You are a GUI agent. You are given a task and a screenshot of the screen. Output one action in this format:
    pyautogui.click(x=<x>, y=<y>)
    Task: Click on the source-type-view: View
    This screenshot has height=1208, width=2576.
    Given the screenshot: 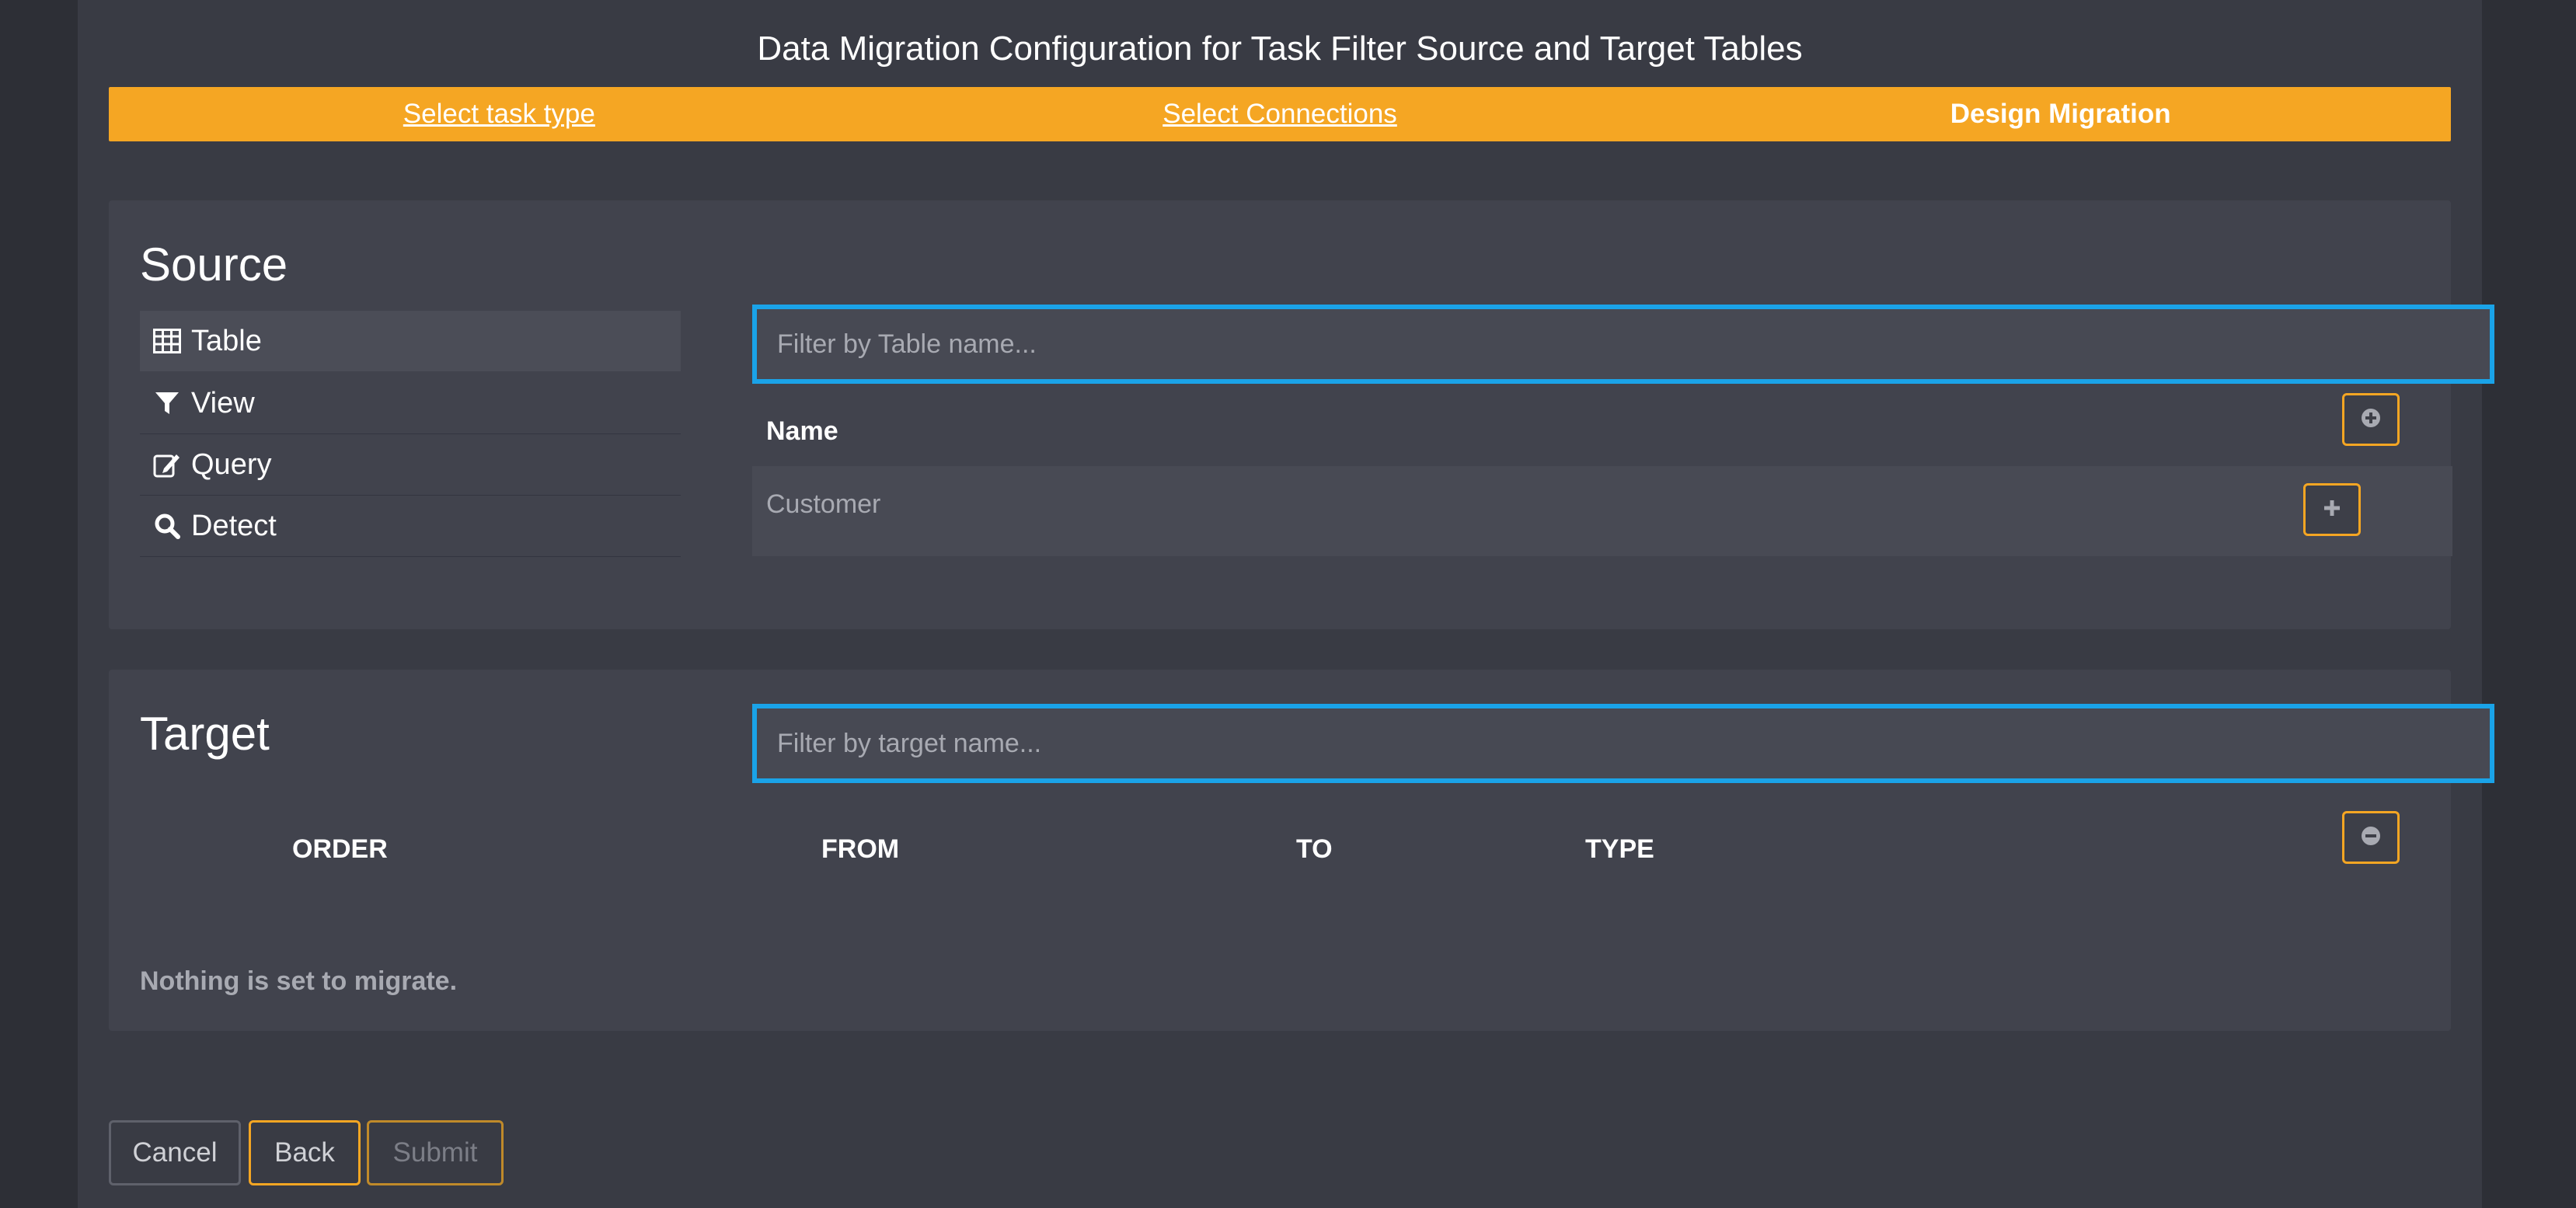 What is the action you would take?
    pyautogui.click(x=410, y=403)
    